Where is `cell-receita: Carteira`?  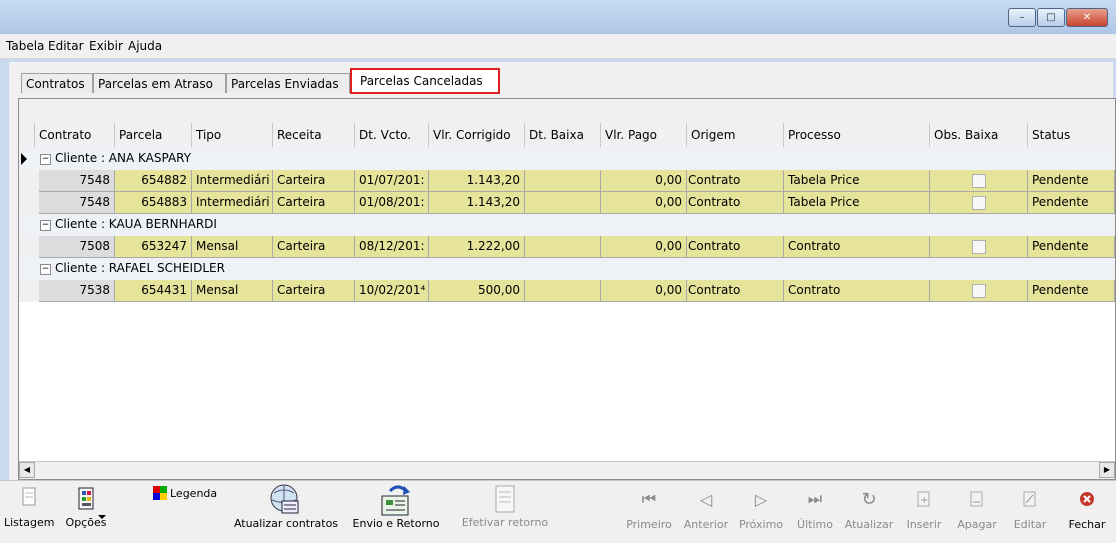
cell-receita: Carteira is located at coordinates (314, 181).